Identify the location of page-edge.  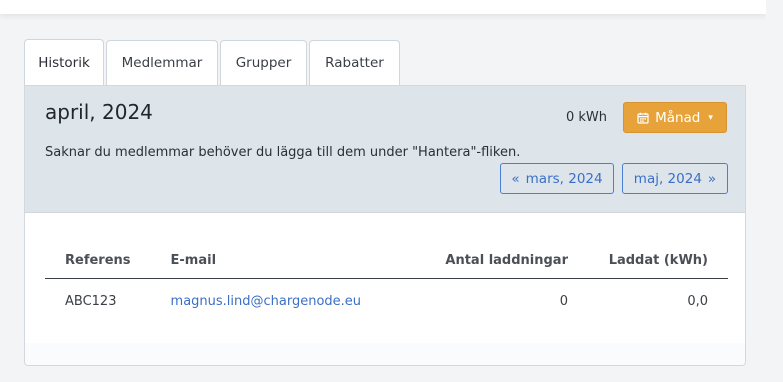
(774, 191).